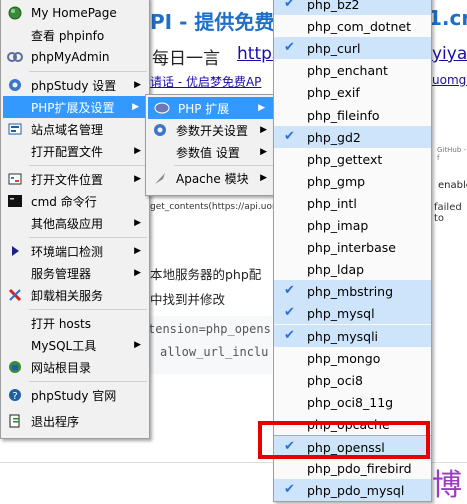 The width and height of the screenshot is (467, 504). Describe the element at coordinates (75, 151) in the screenshot. I see `menu-item-open-config: 打开配置文件 ▶` at that location.